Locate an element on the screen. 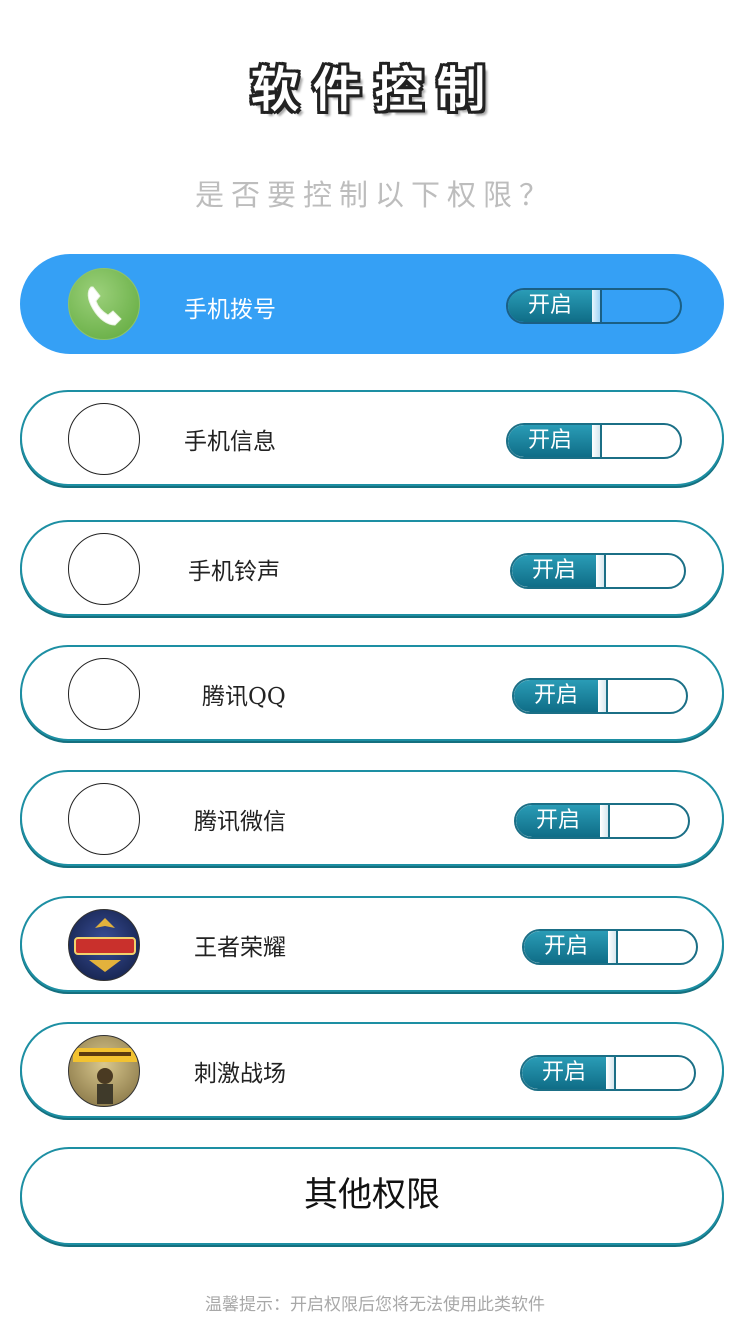 The width and height of the screenshot is (750, 1334). permission-label: 腾讯微信 is located at coordinates (240, 822).